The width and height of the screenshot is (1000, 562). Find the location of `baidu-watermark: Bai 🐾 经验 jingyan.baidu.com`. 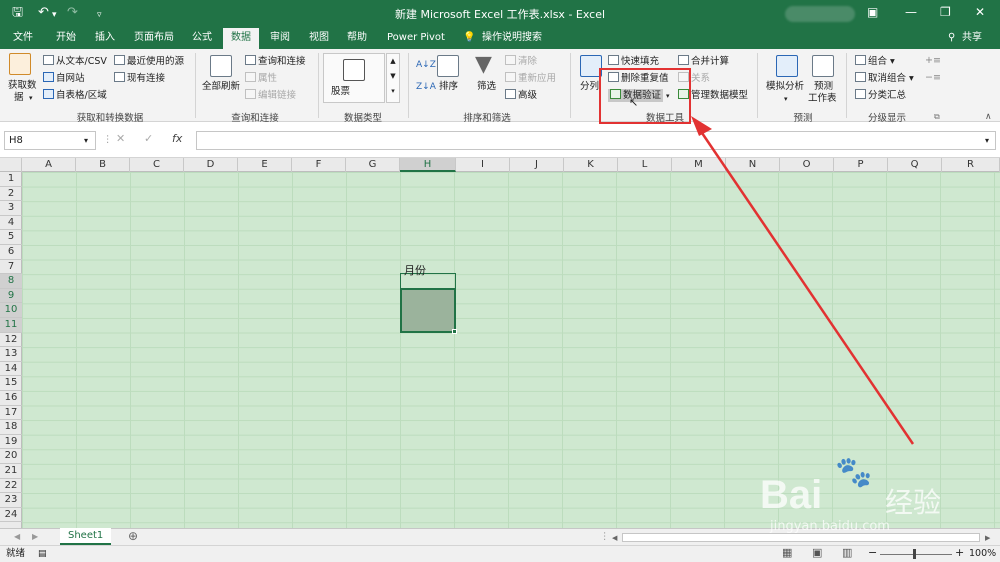

baidu-watermark: Bai 🐾 经验 jingyan.baidu.com is located at coordinates (875, 500).